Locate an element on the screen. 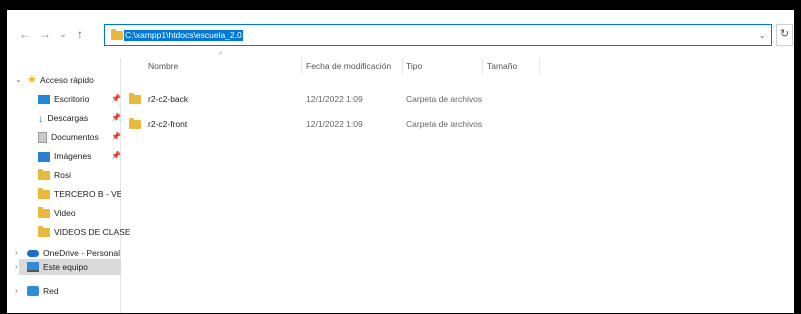  file-name: r2-c2-front is located at coordinates (168, 124).